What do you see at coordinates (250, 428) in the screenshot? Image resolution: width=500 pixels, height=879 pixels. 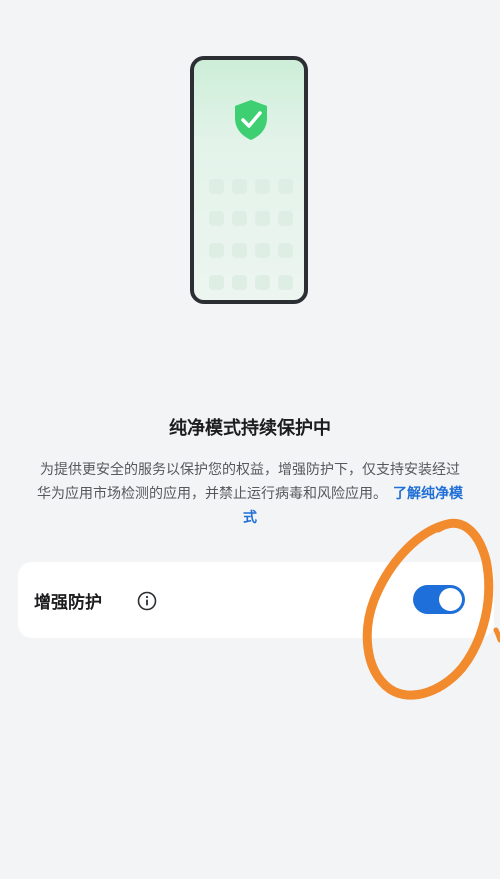 I see `page-title: 纯净模式持续保护中` at bounding box center [250, 428].